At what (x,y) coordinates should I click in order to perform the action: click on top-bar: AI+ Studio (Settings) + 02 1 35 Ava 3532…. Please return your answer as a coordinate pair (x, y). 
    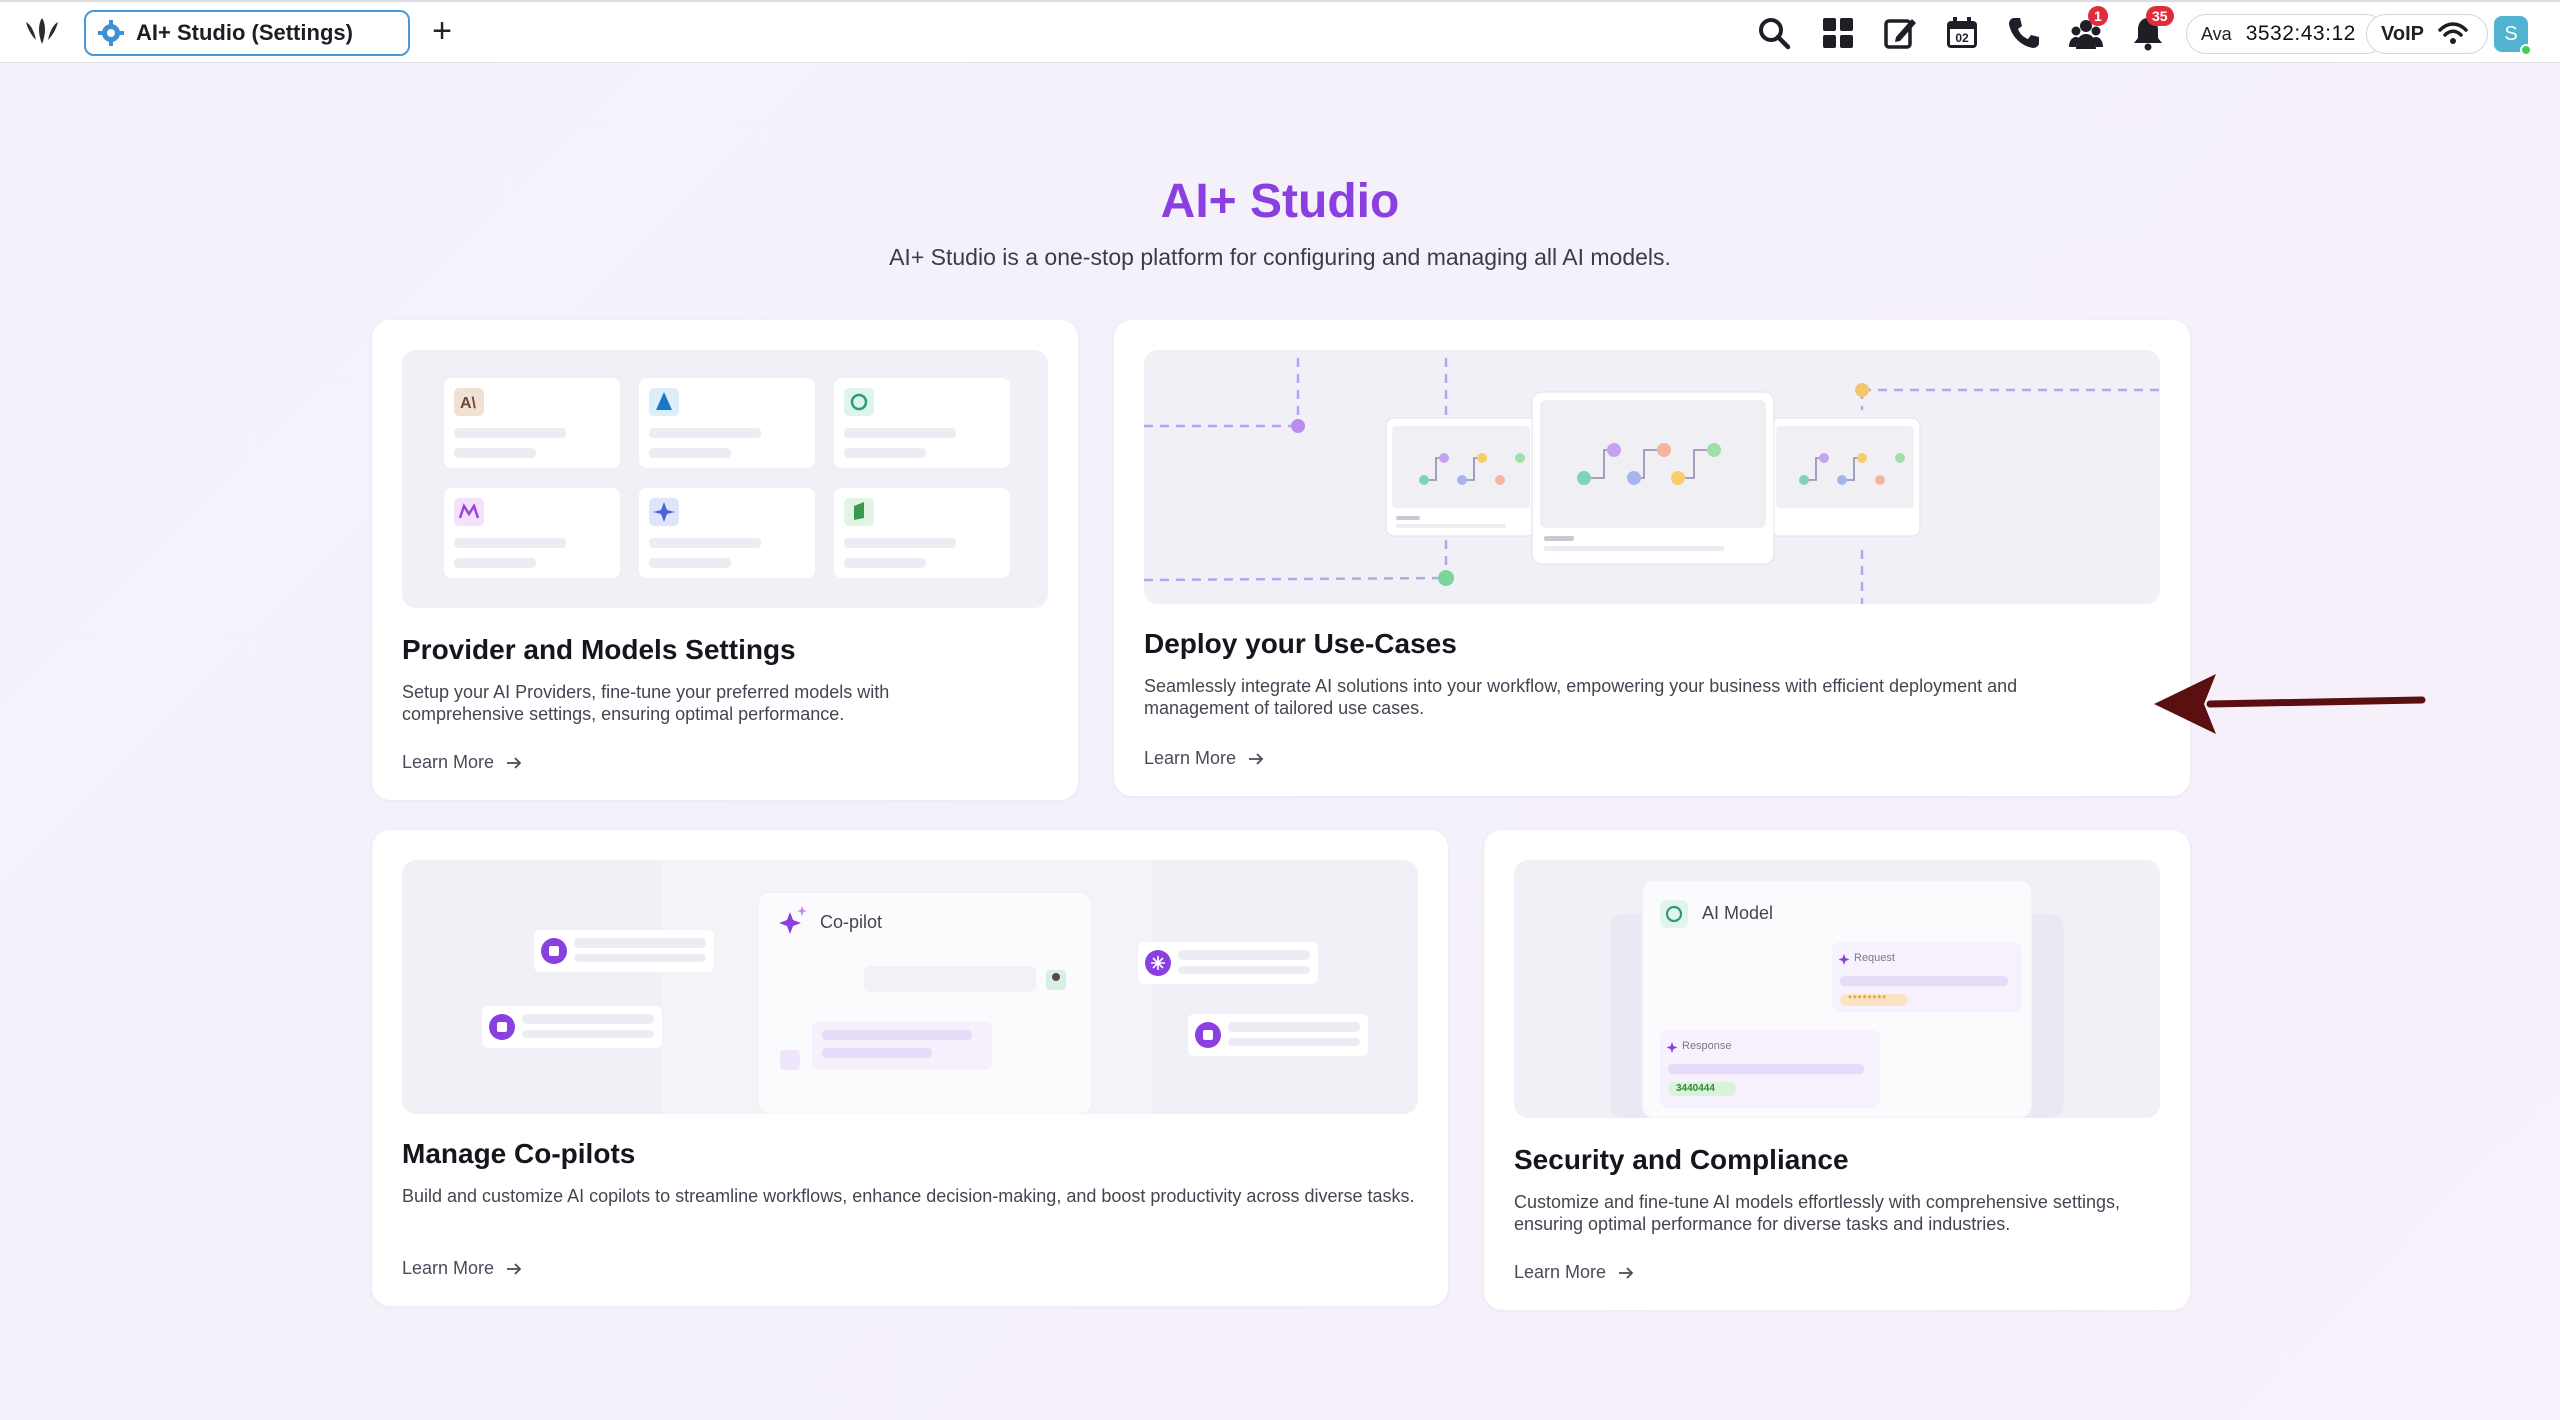
    Looking at the image, I should click on (1280, 31).